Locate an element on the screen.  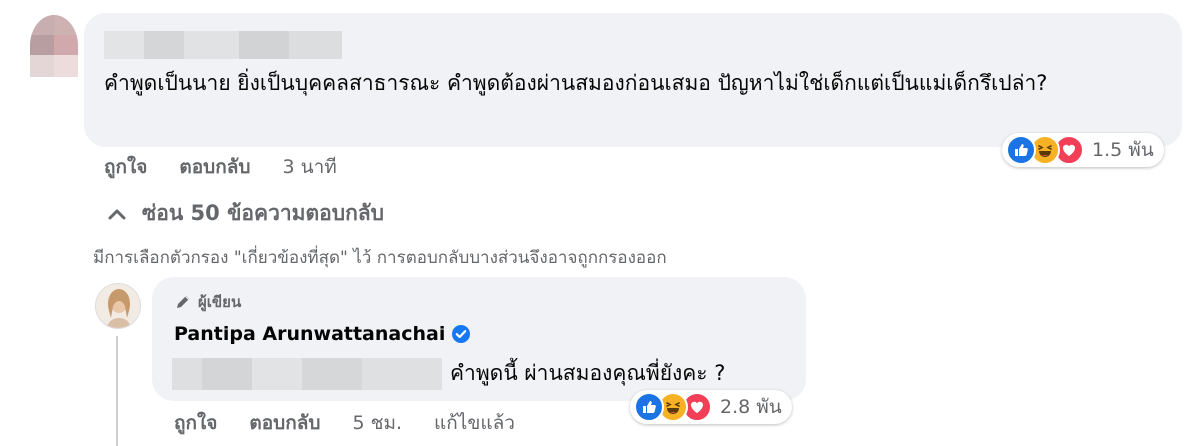
reply-author-name: Pantipa Arunwattanachai is located at coordinates (310, 334).